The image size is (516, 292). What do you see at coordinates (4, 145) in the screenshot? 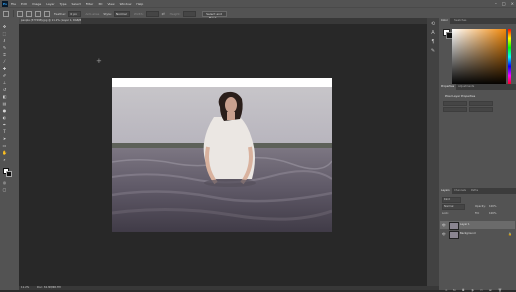
I see `rectangle-icon: ▭` at bounding box center [4, 145].